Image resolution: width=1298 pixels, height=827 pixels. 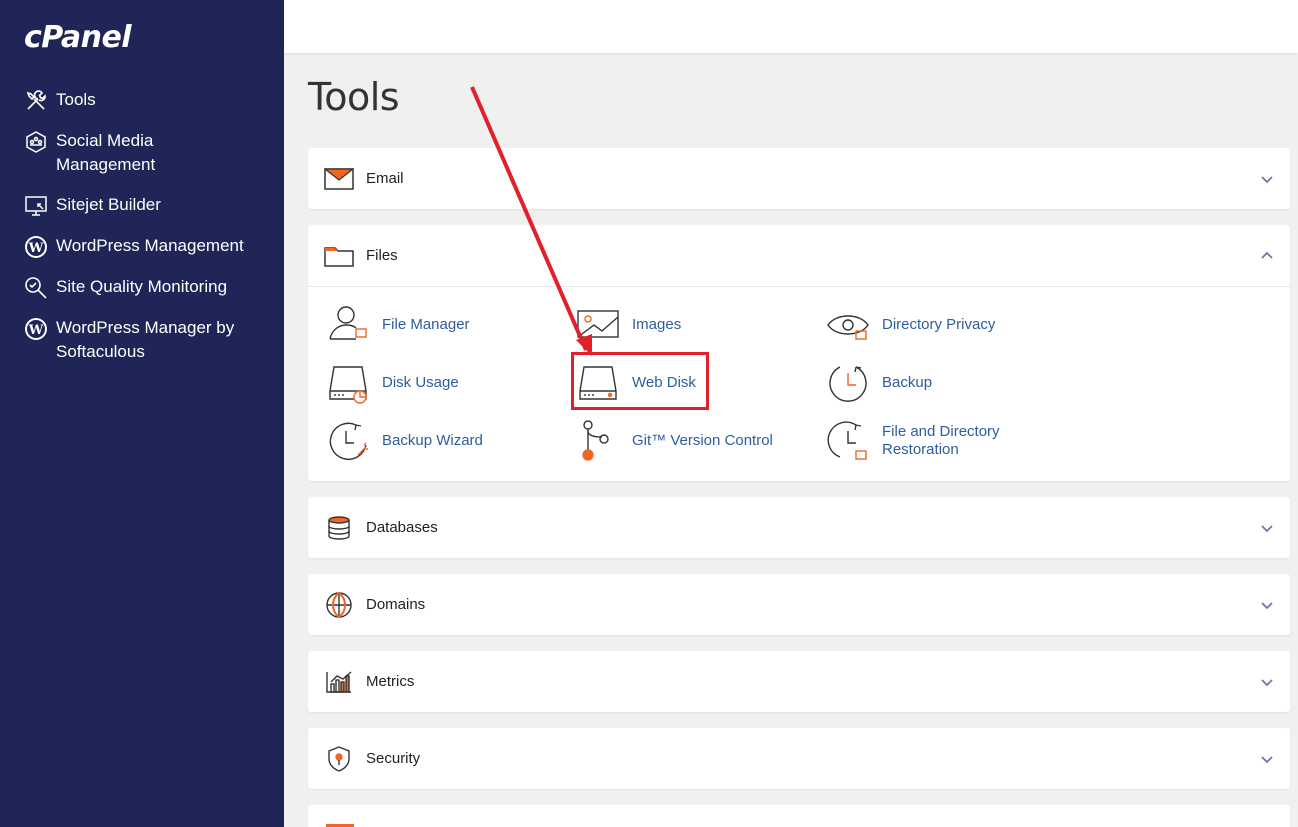 What do you see at coordinates (791, 26) in the screenshot?
I see `top-bar` at bounding box center [791, 26].